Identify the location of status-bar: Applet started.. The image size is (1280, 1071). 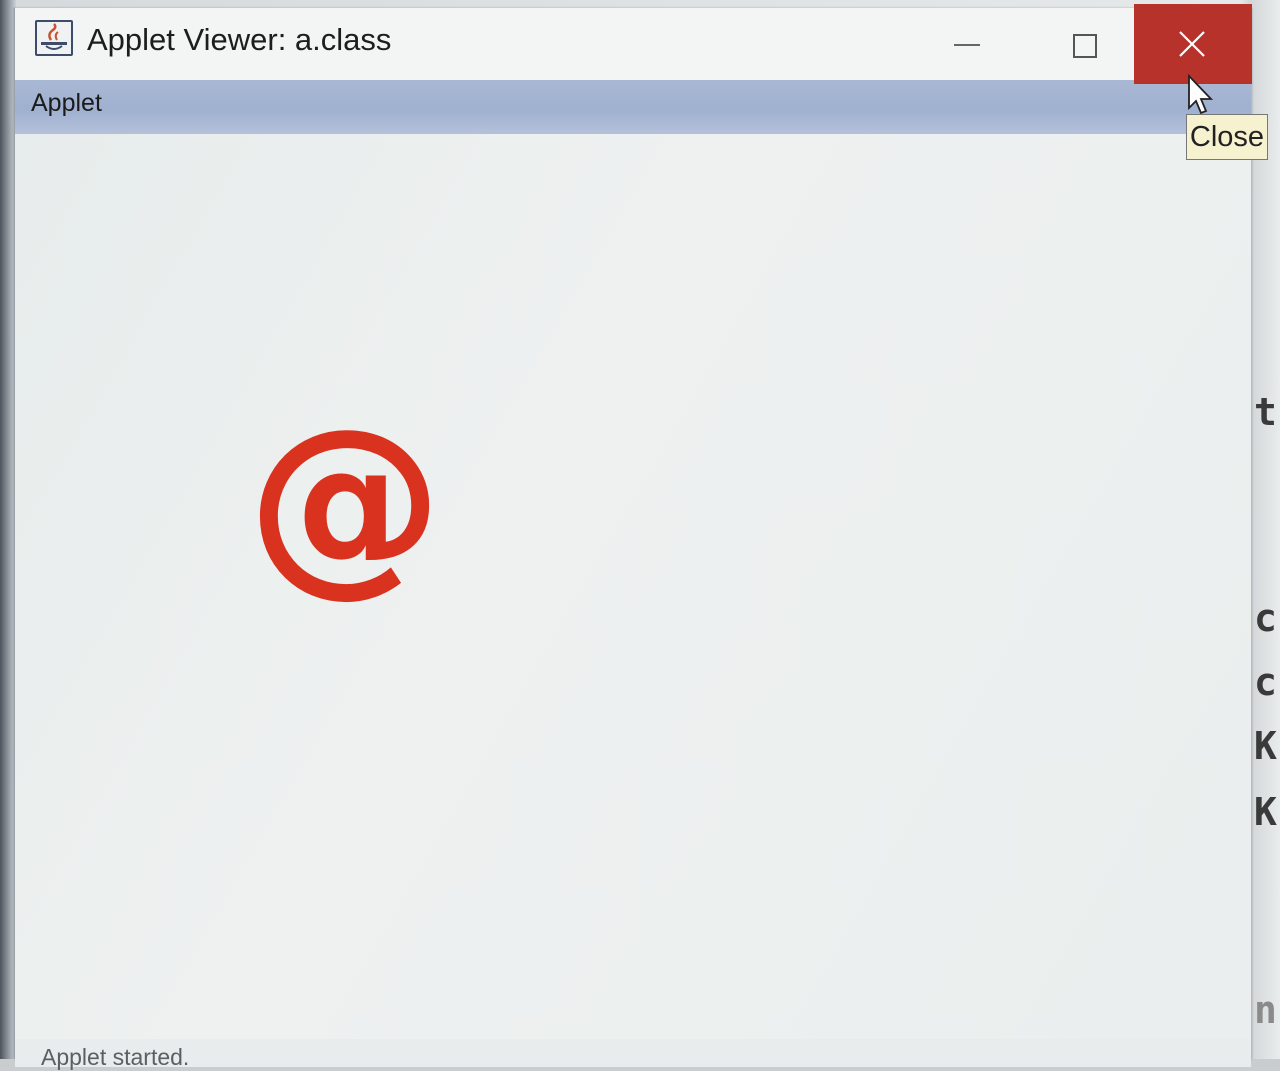
(633, 1054).